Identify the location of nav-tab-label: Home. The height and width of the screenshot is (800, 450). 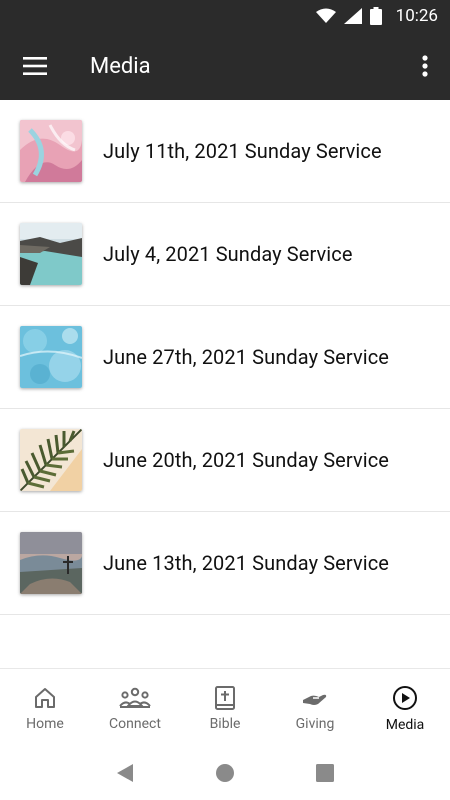
(45, 723).